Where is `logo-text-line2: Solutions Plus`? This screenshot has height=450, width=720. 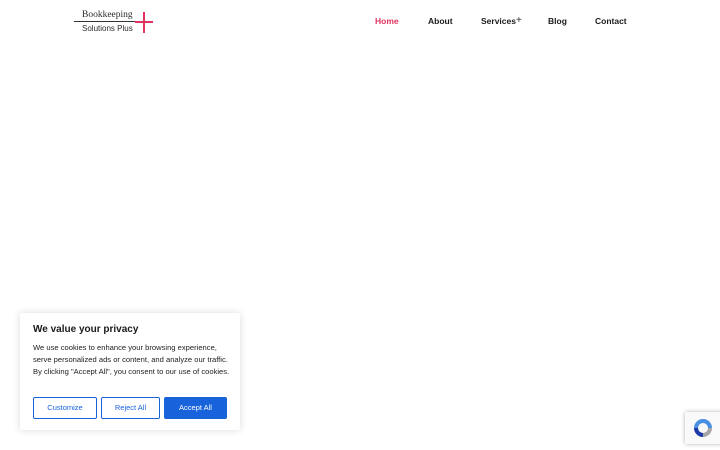
logo-text-line2: Solutions Plus is located at coordinates (107, 28).